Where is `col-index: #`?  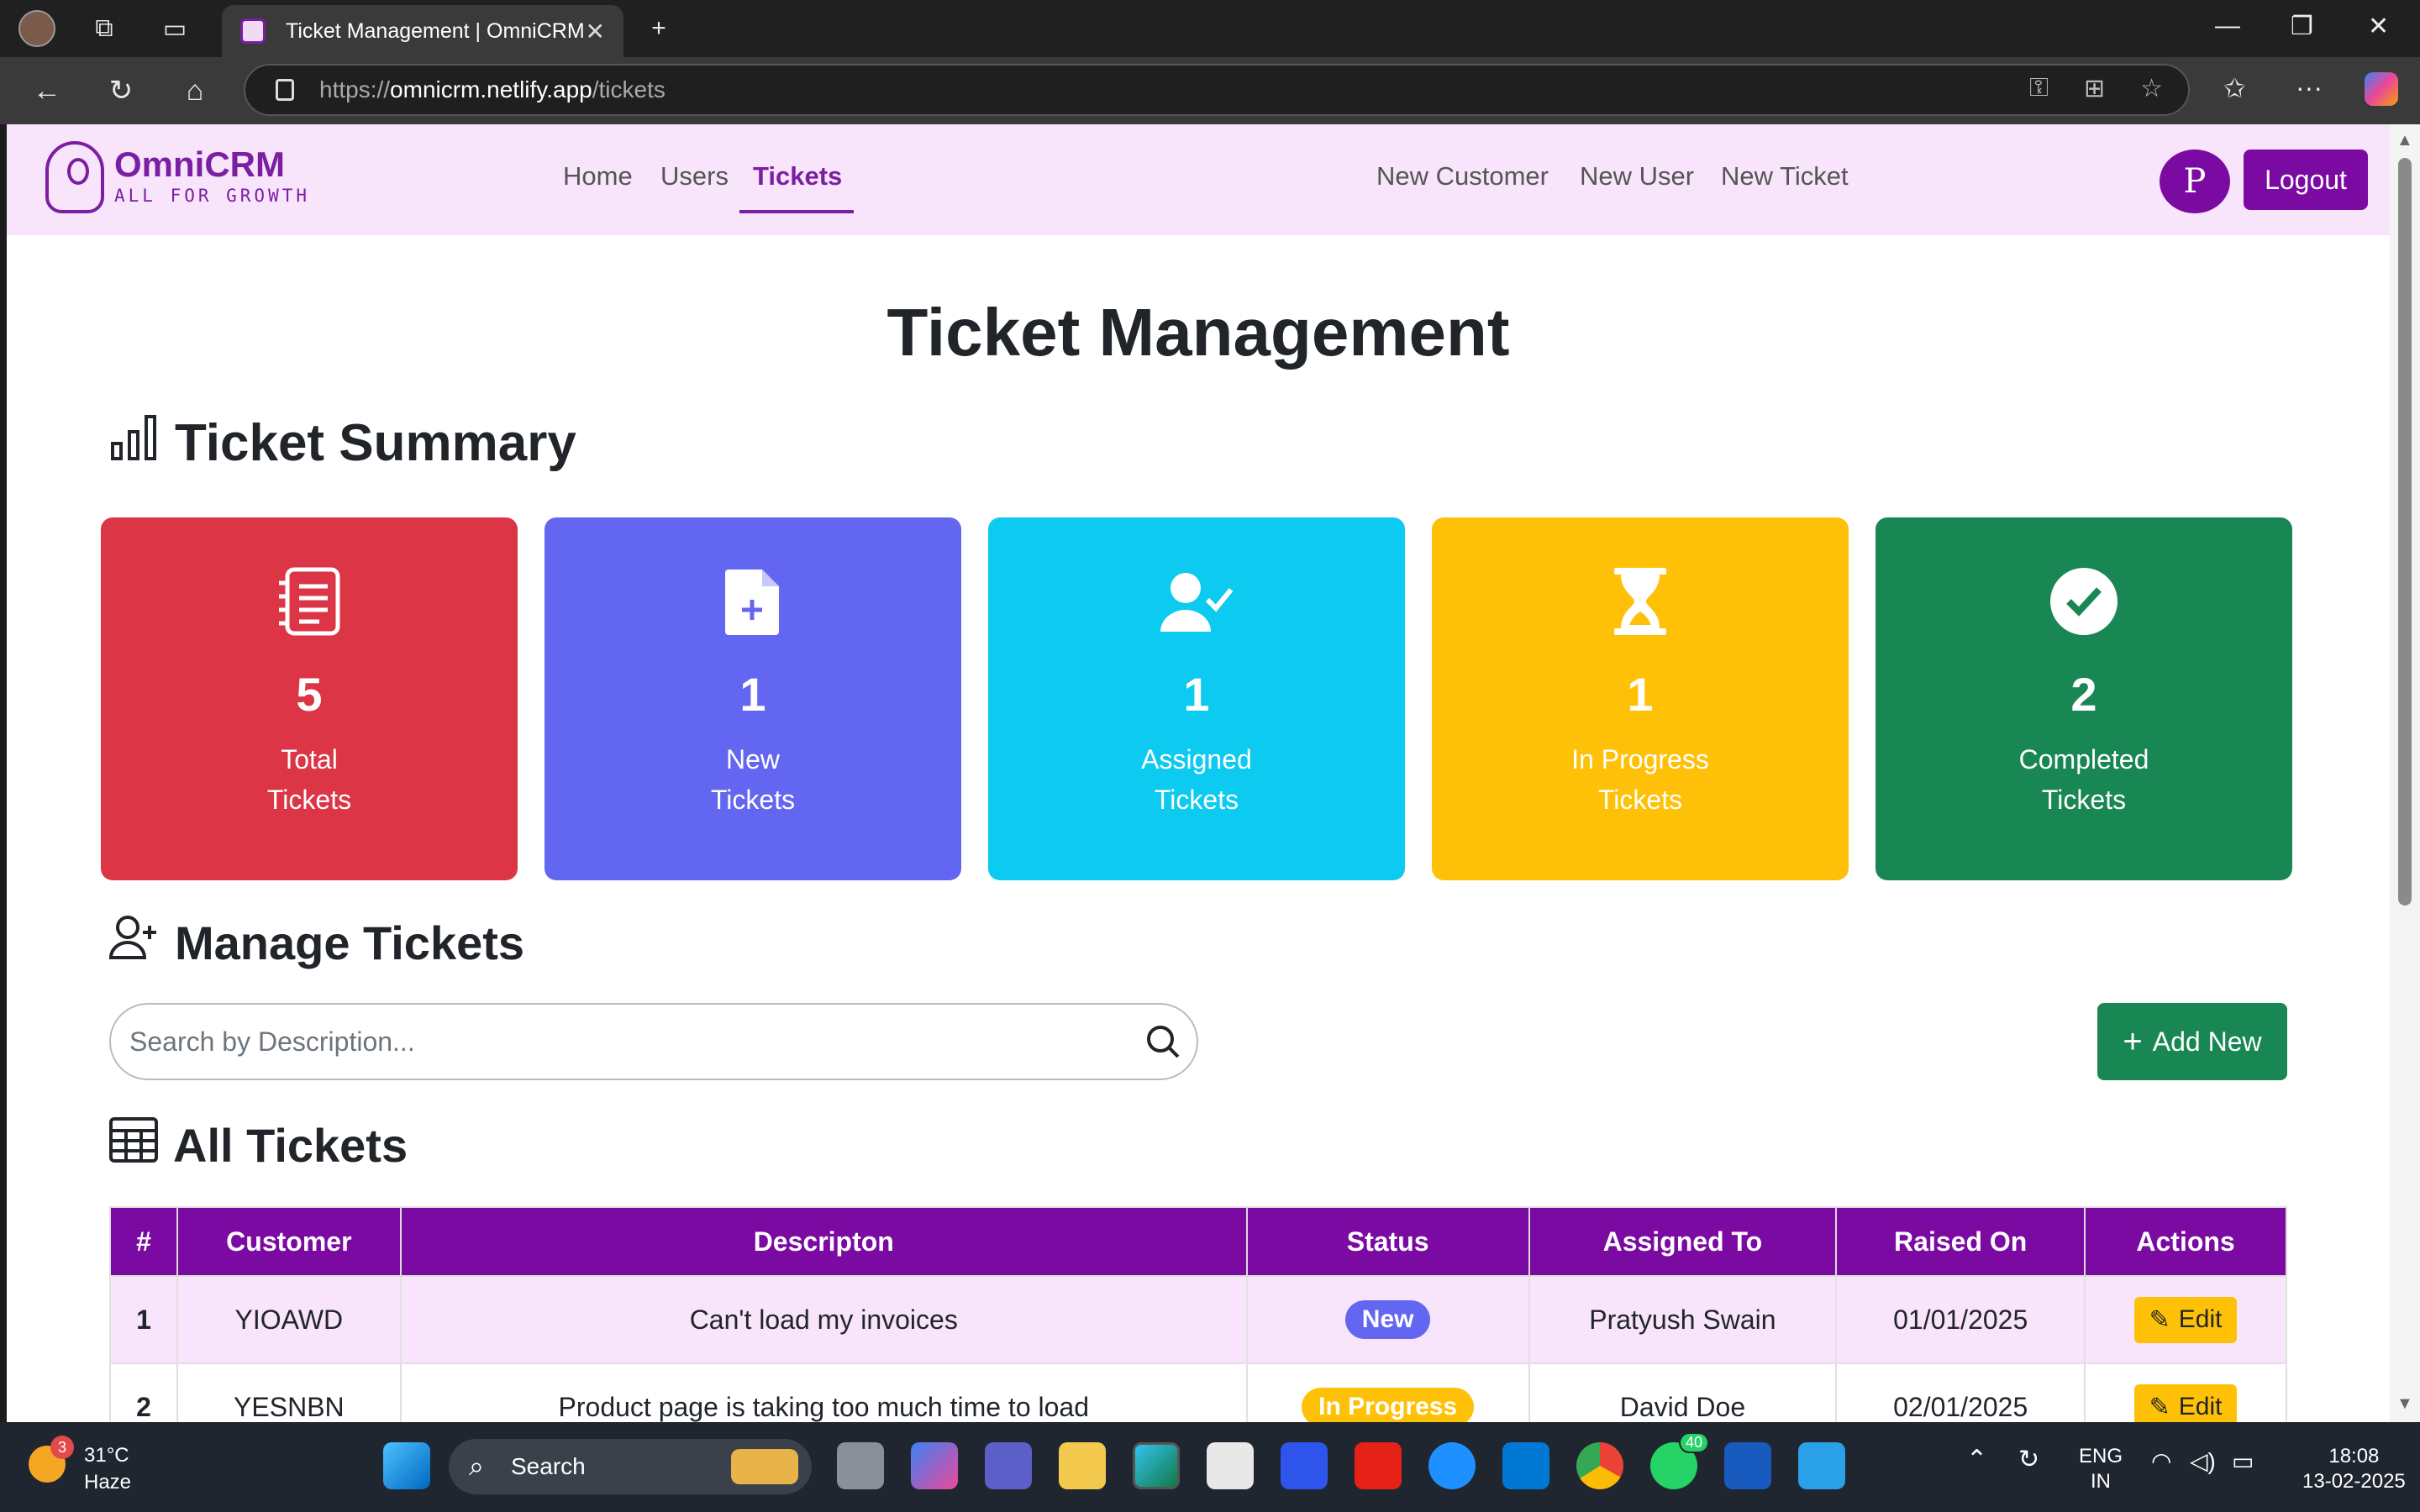 col-index: # is located at coordinates (143, 1241).